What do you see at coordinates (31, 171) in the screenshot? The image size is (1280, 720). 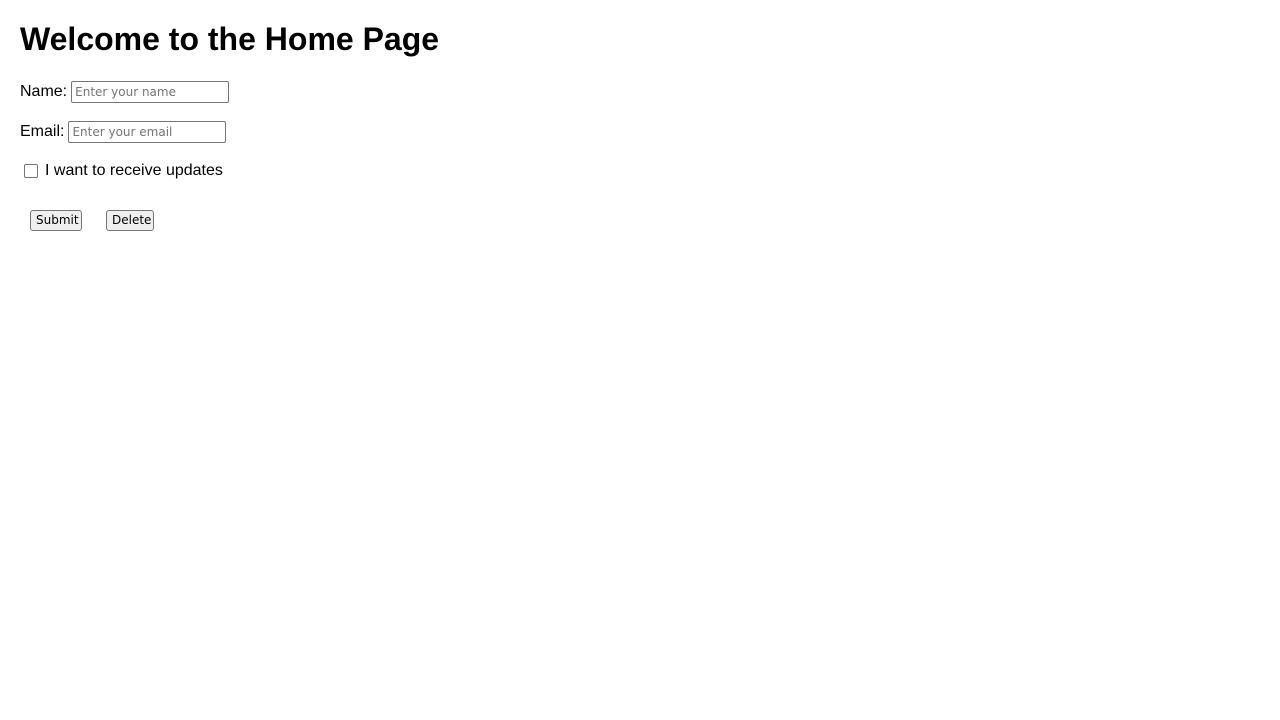 I see `updates-checkbox` at bounding box center [31, 171].